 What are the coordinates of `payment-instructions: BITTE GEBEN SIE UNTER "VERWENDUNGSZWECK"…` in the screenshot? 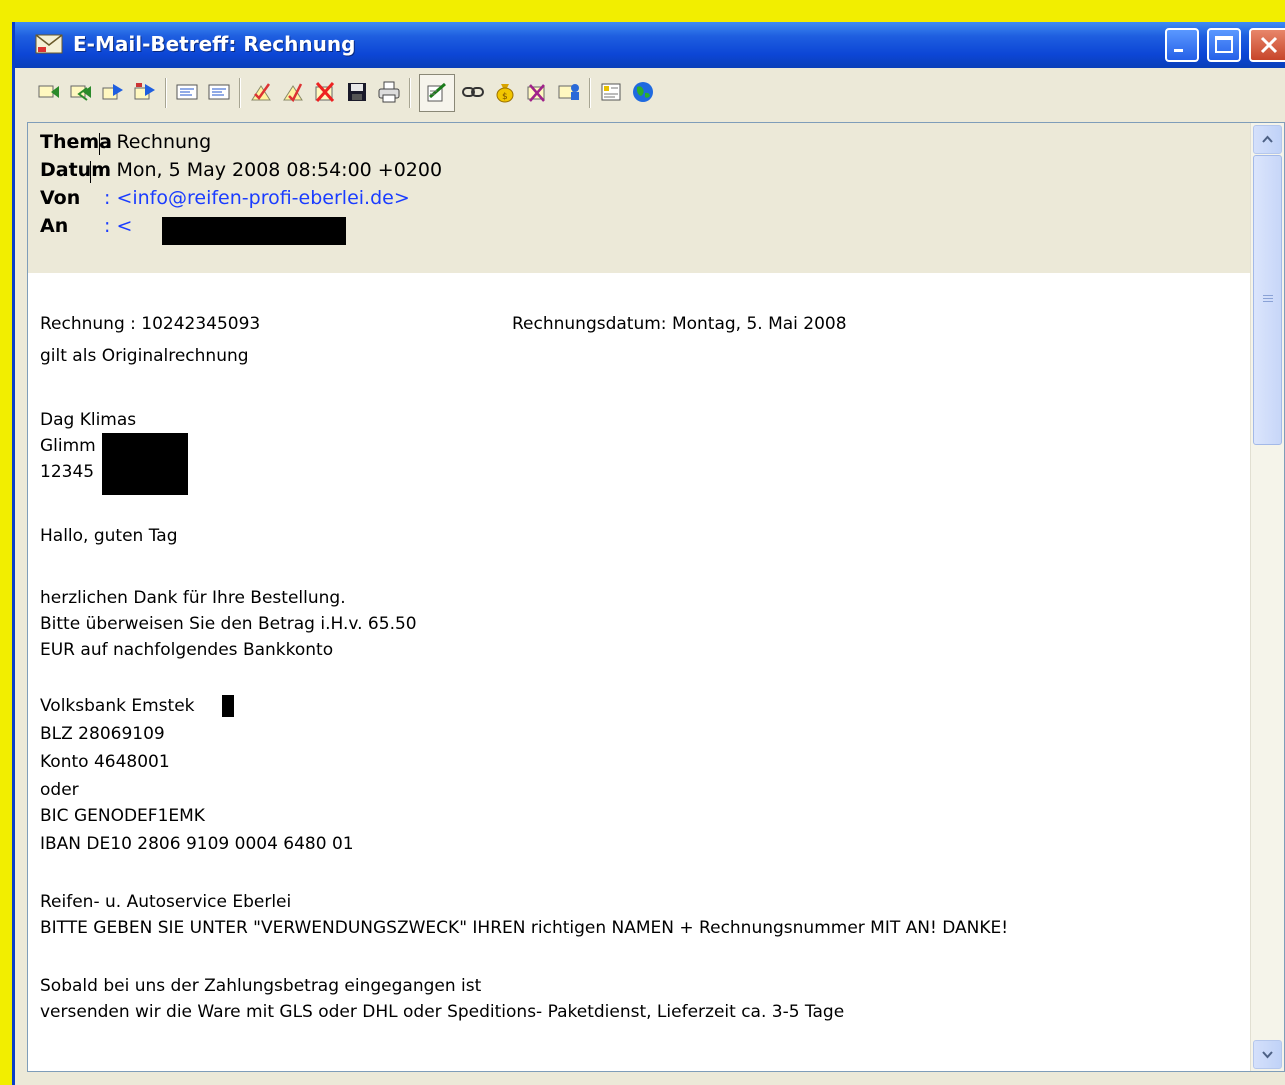 It's located at (524, 928).